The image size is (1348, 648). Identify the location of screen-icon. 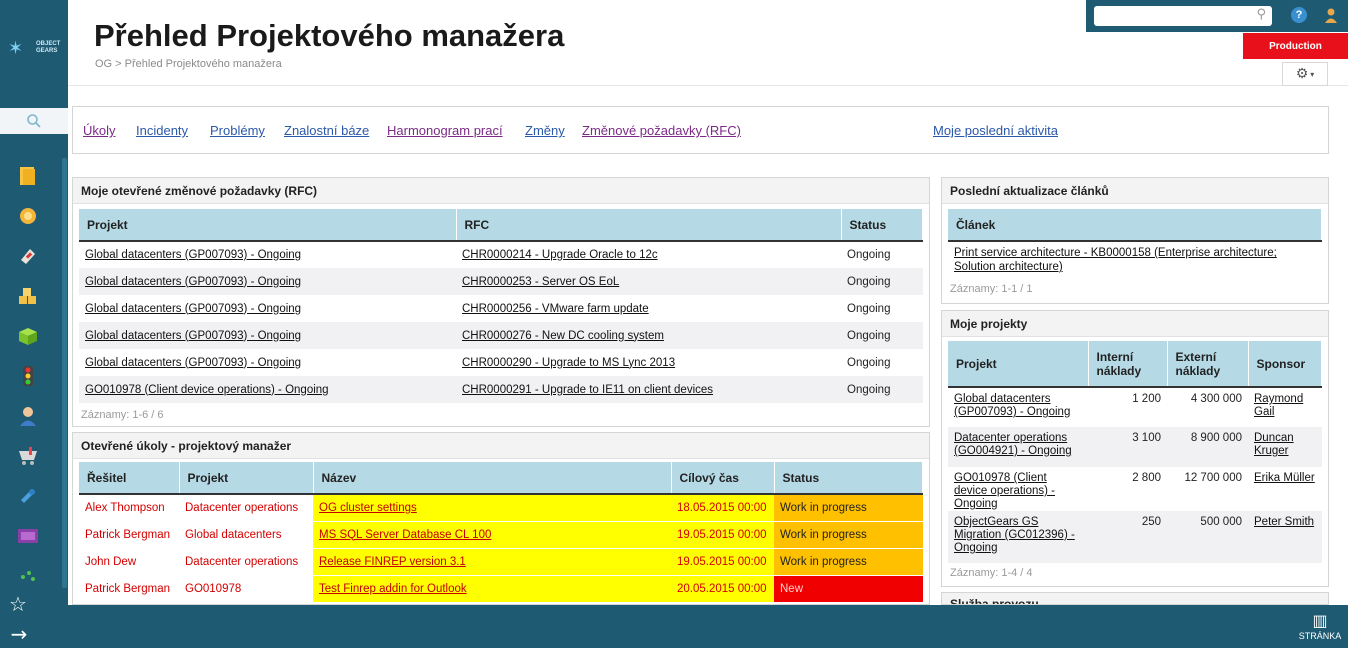
(28, 536).